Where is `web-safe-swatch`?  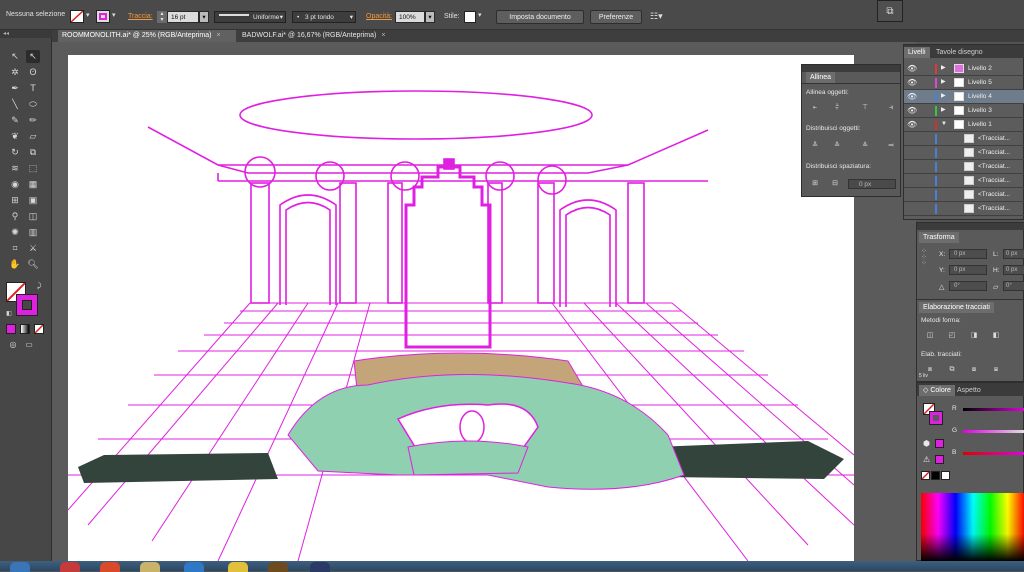 web-safe-swatch is located at coordinates (939, 443).